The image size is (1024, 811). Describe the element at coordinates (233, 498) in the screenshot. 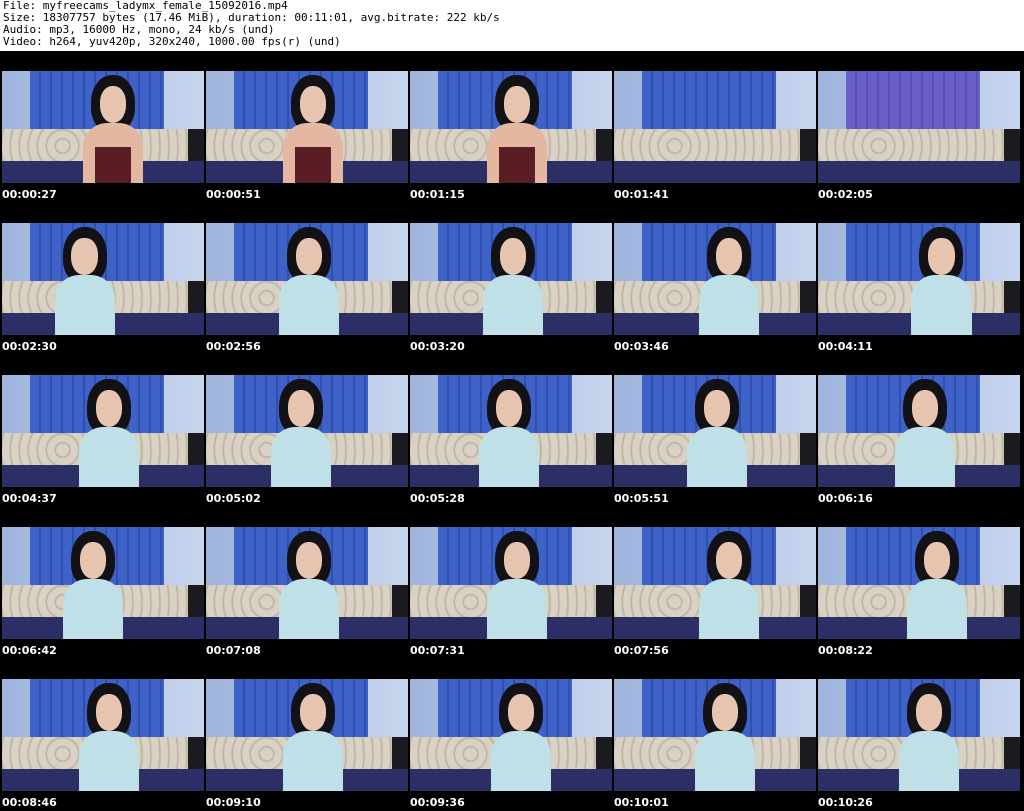

I see `frame-timestamp: 00:05:02` at that location.